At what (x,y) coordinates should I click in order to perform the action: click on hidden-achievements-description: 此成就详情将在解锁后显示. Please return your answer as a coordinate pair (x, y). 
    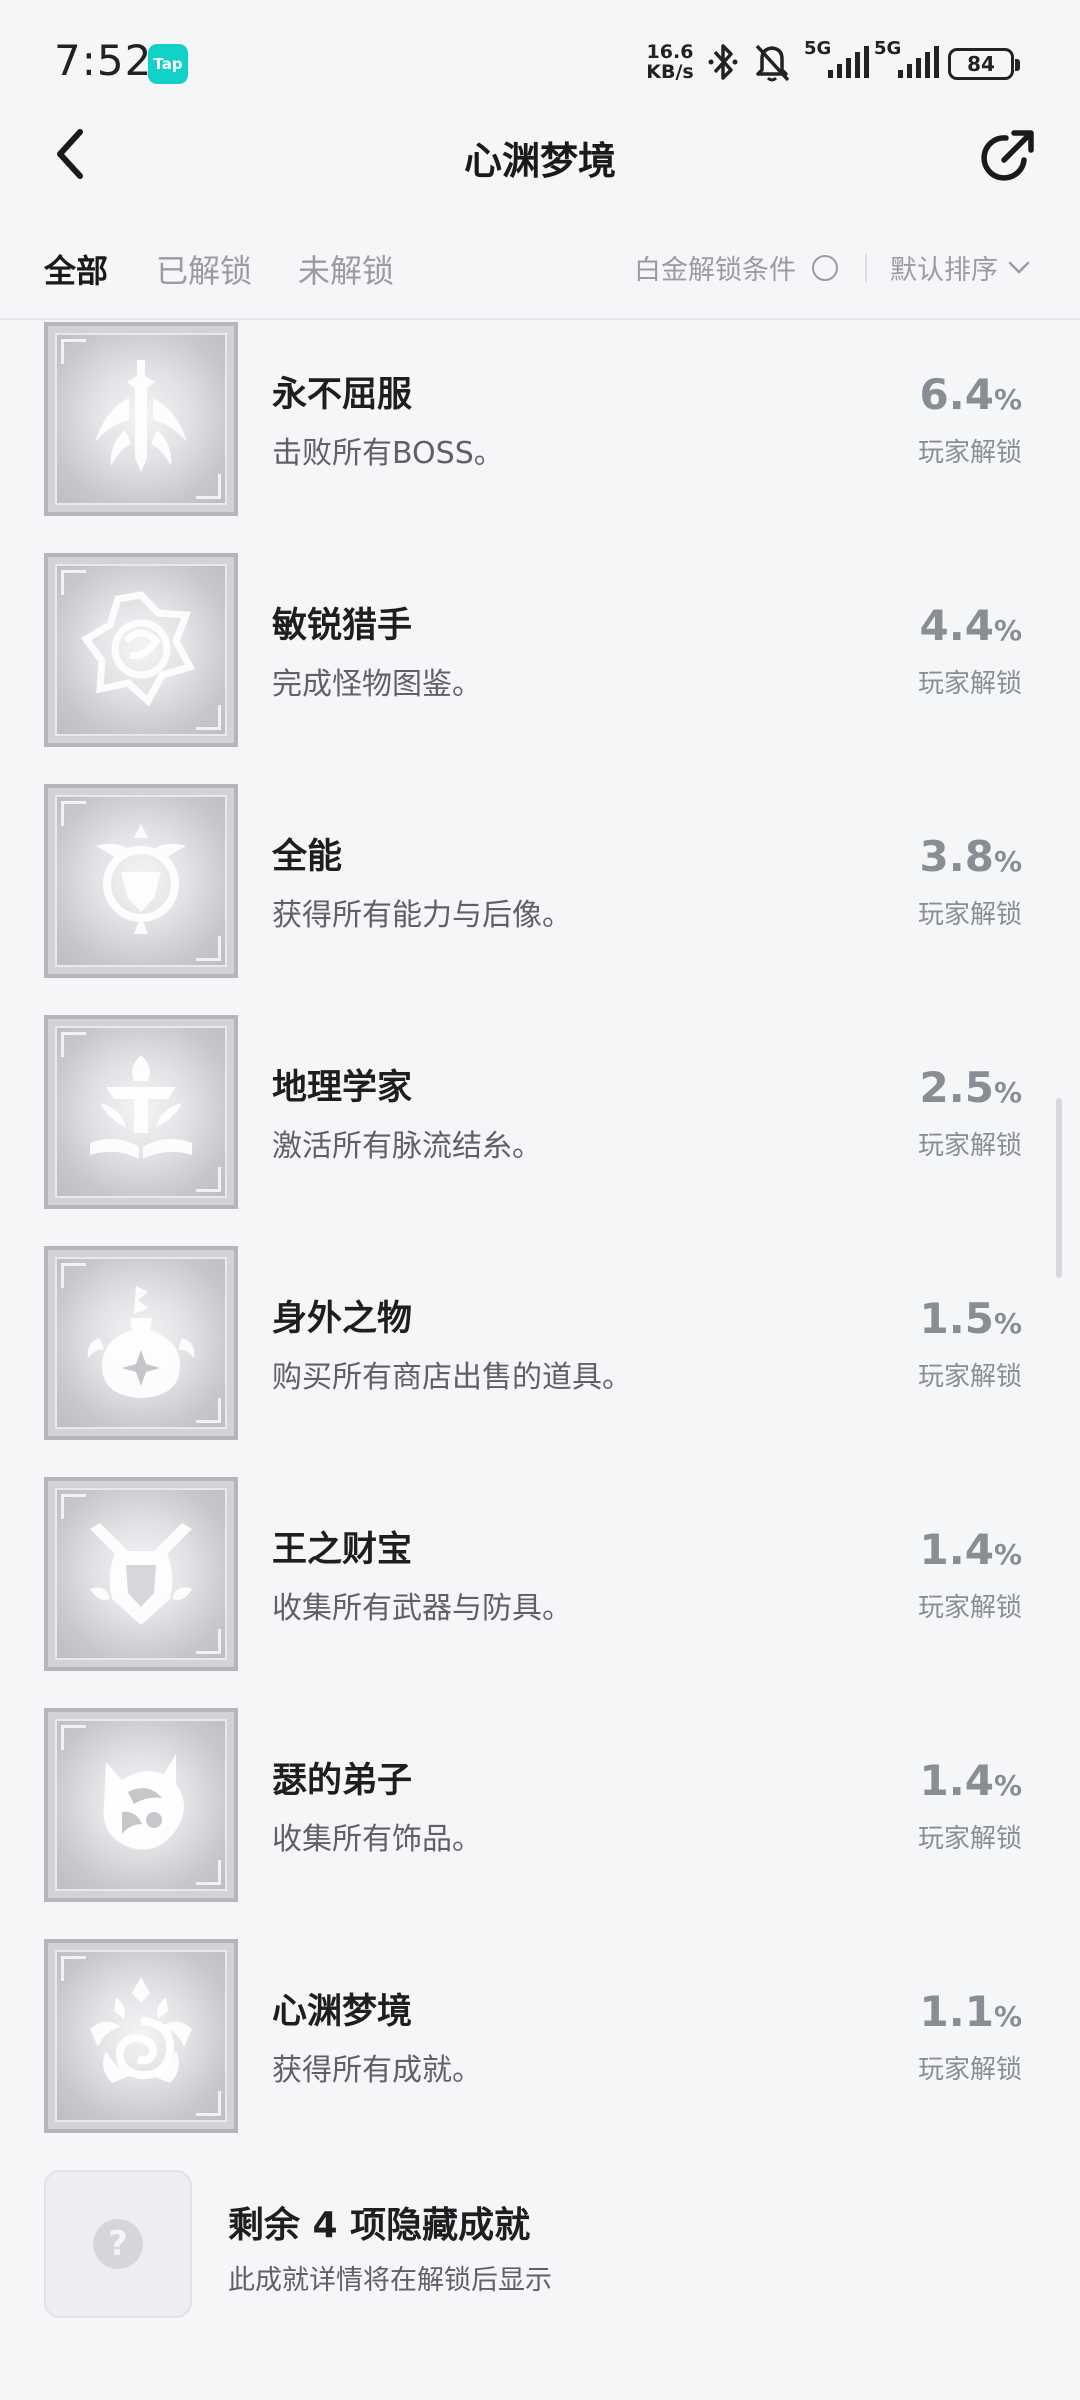
    Looking at the image, I should click on (390, 2280).